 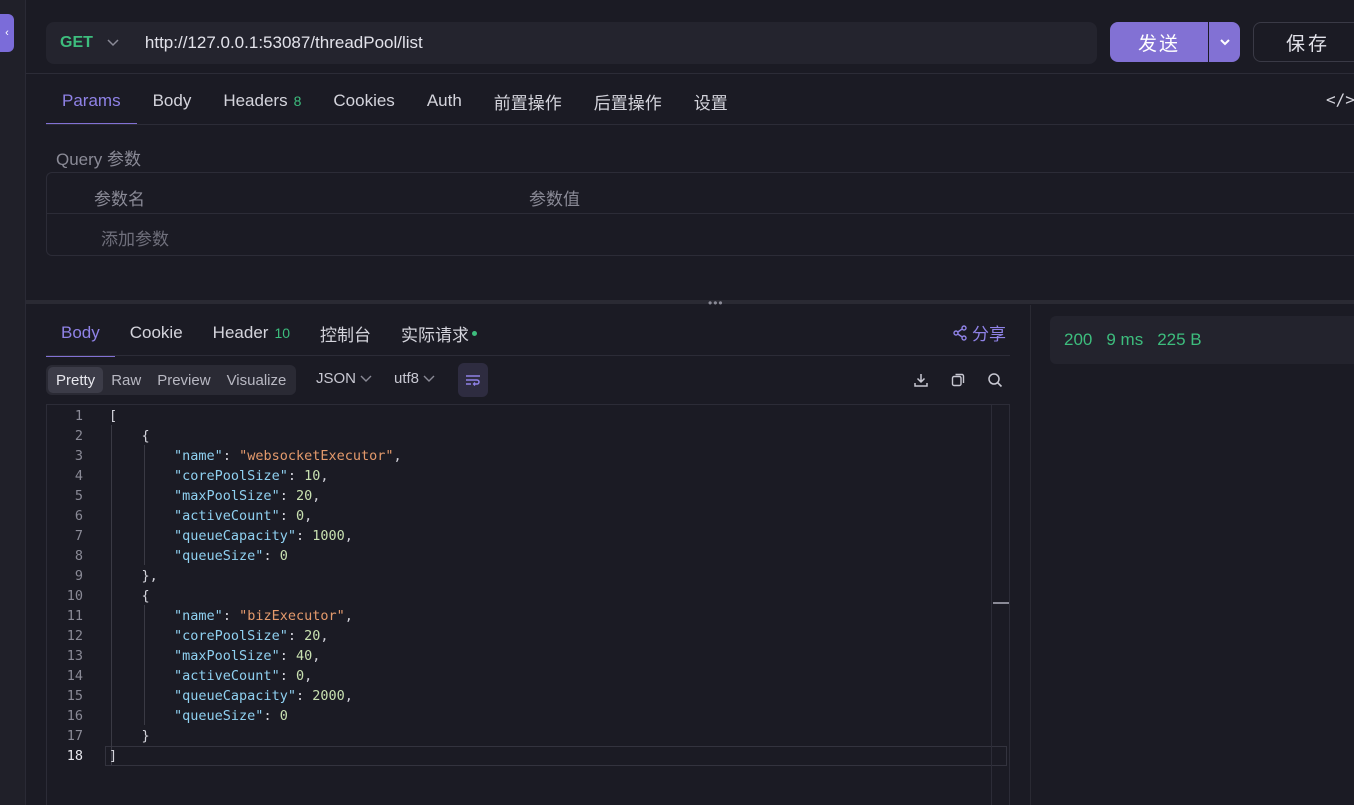 What do you see at coordinates (113, 756) in the screenshot?
I see `code-text: ]` at bounding box center [113, 756].